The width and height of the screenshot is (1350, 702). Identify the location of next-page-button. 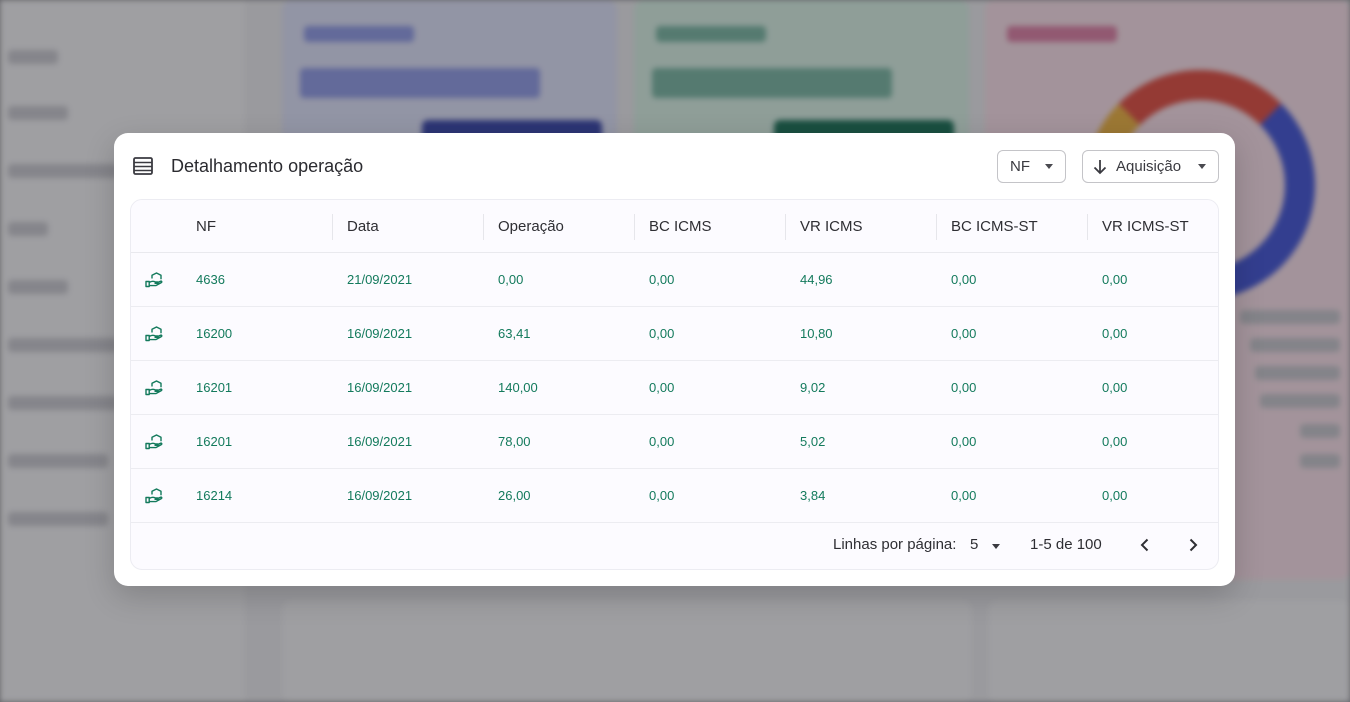
(1193, 545).